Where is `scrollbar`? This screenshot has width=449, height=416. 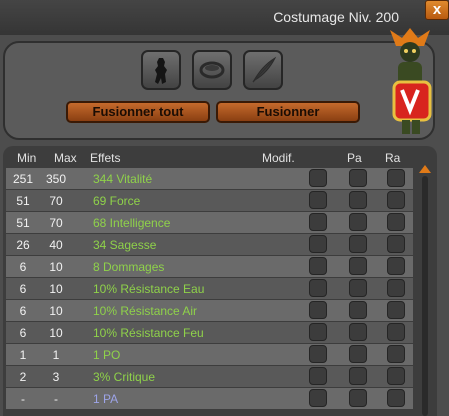 scrollbar is located at coordinates (425, 289).